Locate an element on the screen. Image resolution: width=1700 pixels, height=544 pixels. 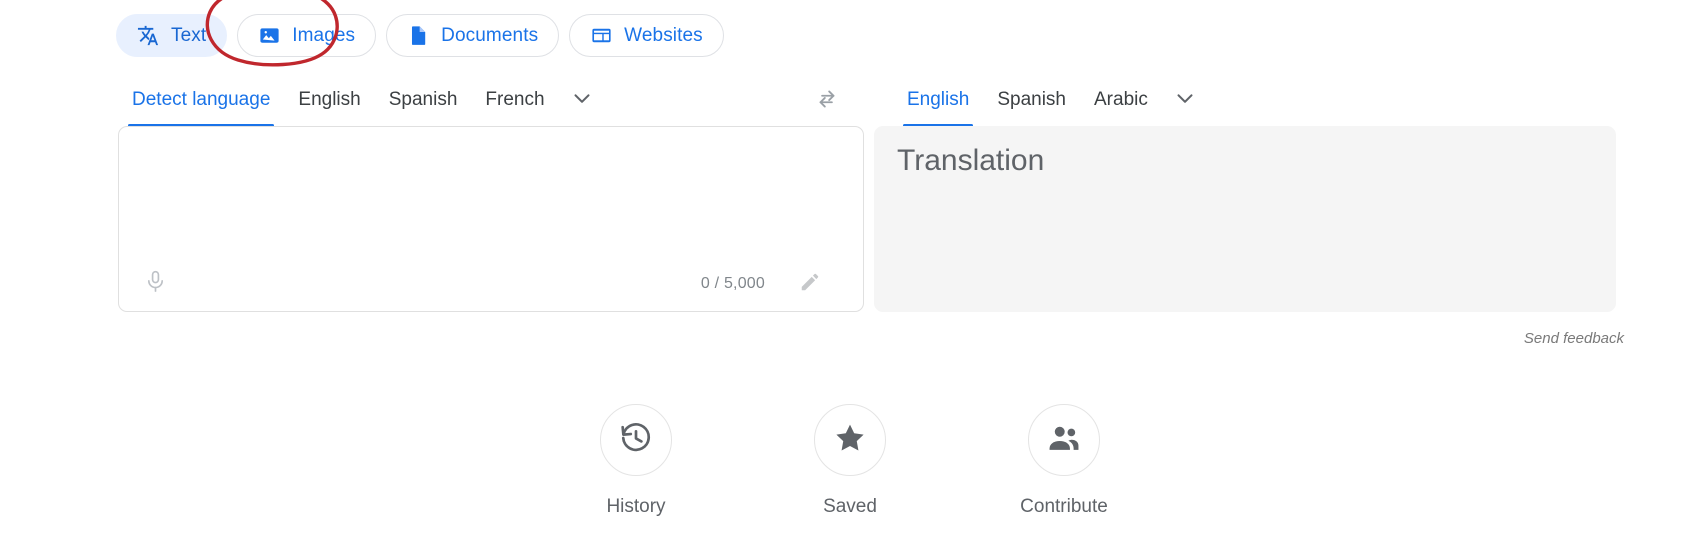
history-button-circle is located at coordinates (636, 440).